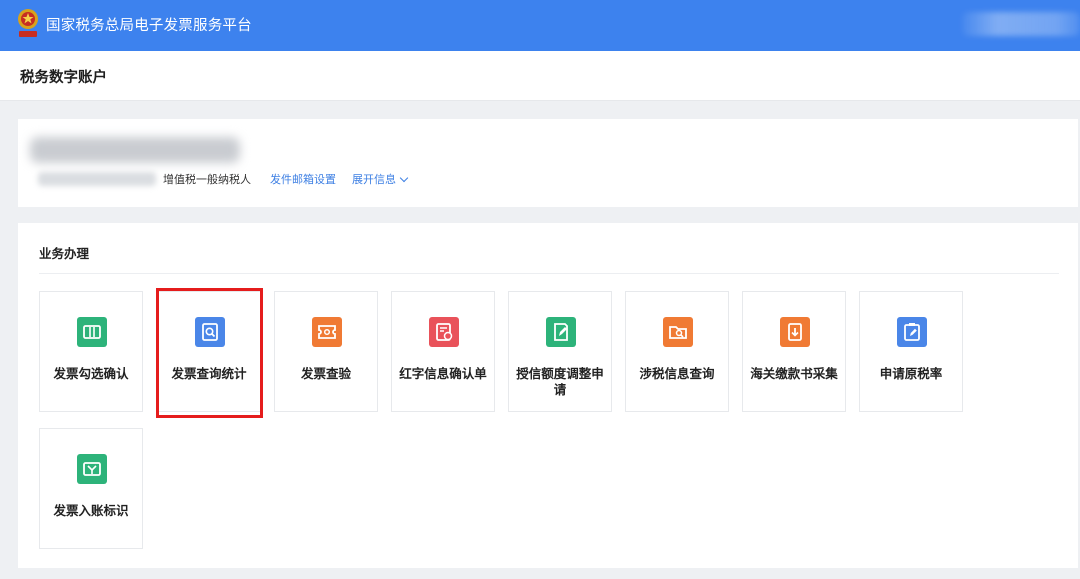 The image size is (1080, 579). I want to click on tile-invoice-booking-mark: 发票入账标识, so click(91, 488).